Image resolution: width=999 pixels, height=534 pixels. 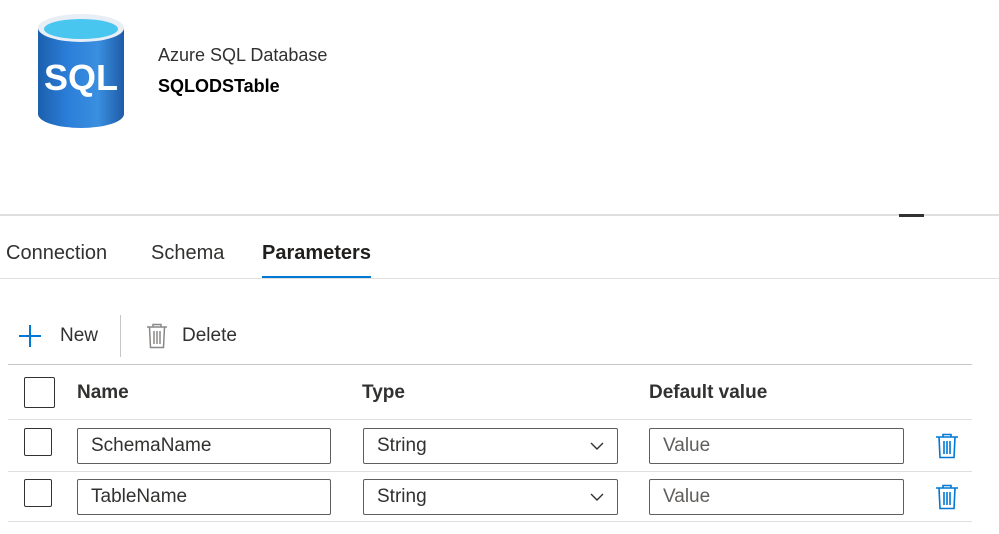 I want to click on tab-connection: Connection, so click(x=56, y=253).